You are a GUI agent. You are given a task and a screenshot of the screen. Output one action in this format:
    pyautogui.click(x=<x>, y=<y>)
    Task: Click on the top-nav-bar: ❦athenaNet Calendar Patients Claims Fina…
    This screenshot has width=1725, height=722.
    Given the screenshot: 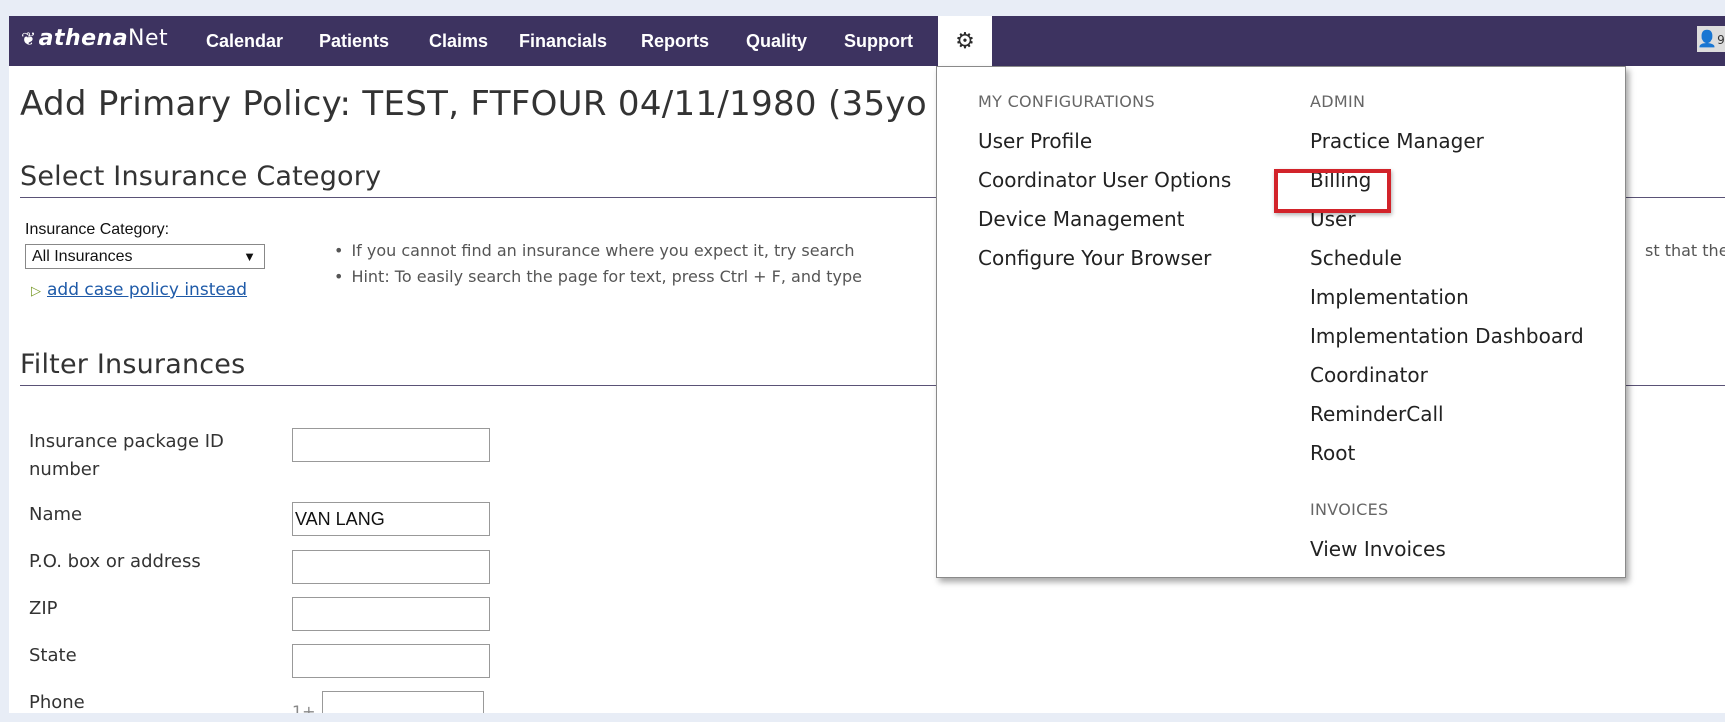 What is the action you would take?
    pyautogui.click(x=867, y=41)
    